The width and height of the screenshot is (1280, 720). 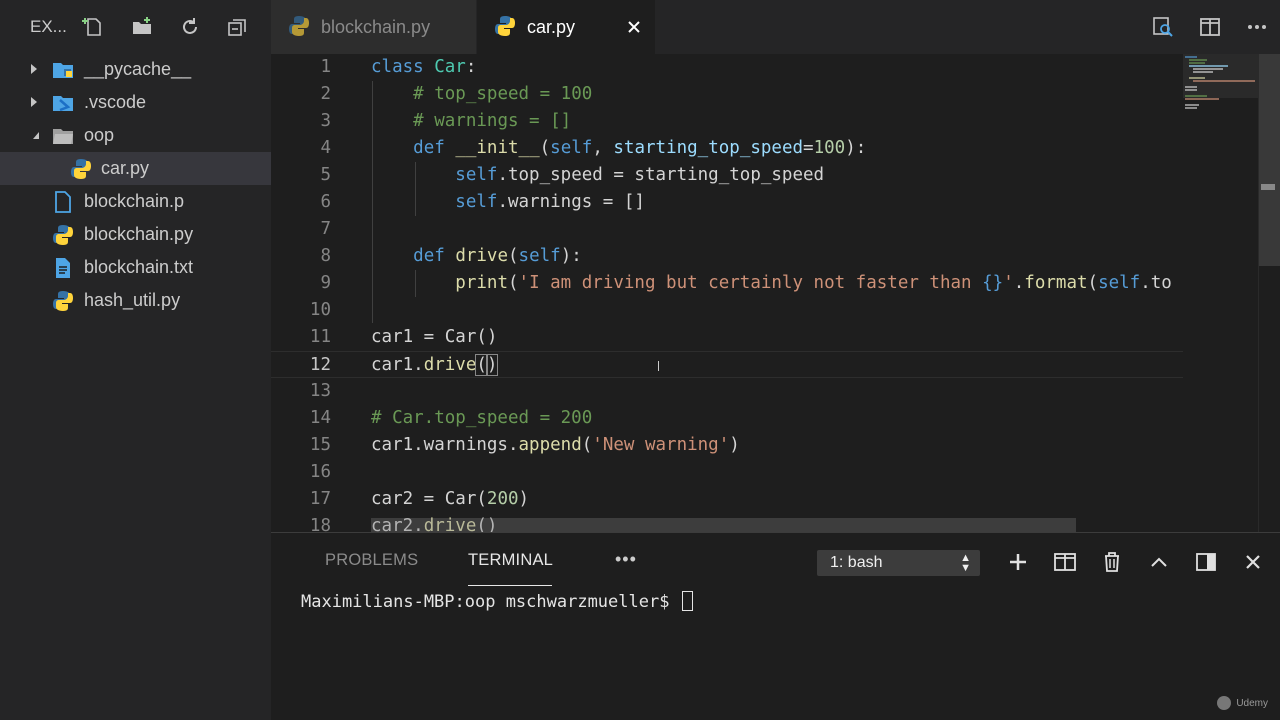 I want to click on code-token: :, so click(x=471, y=67).